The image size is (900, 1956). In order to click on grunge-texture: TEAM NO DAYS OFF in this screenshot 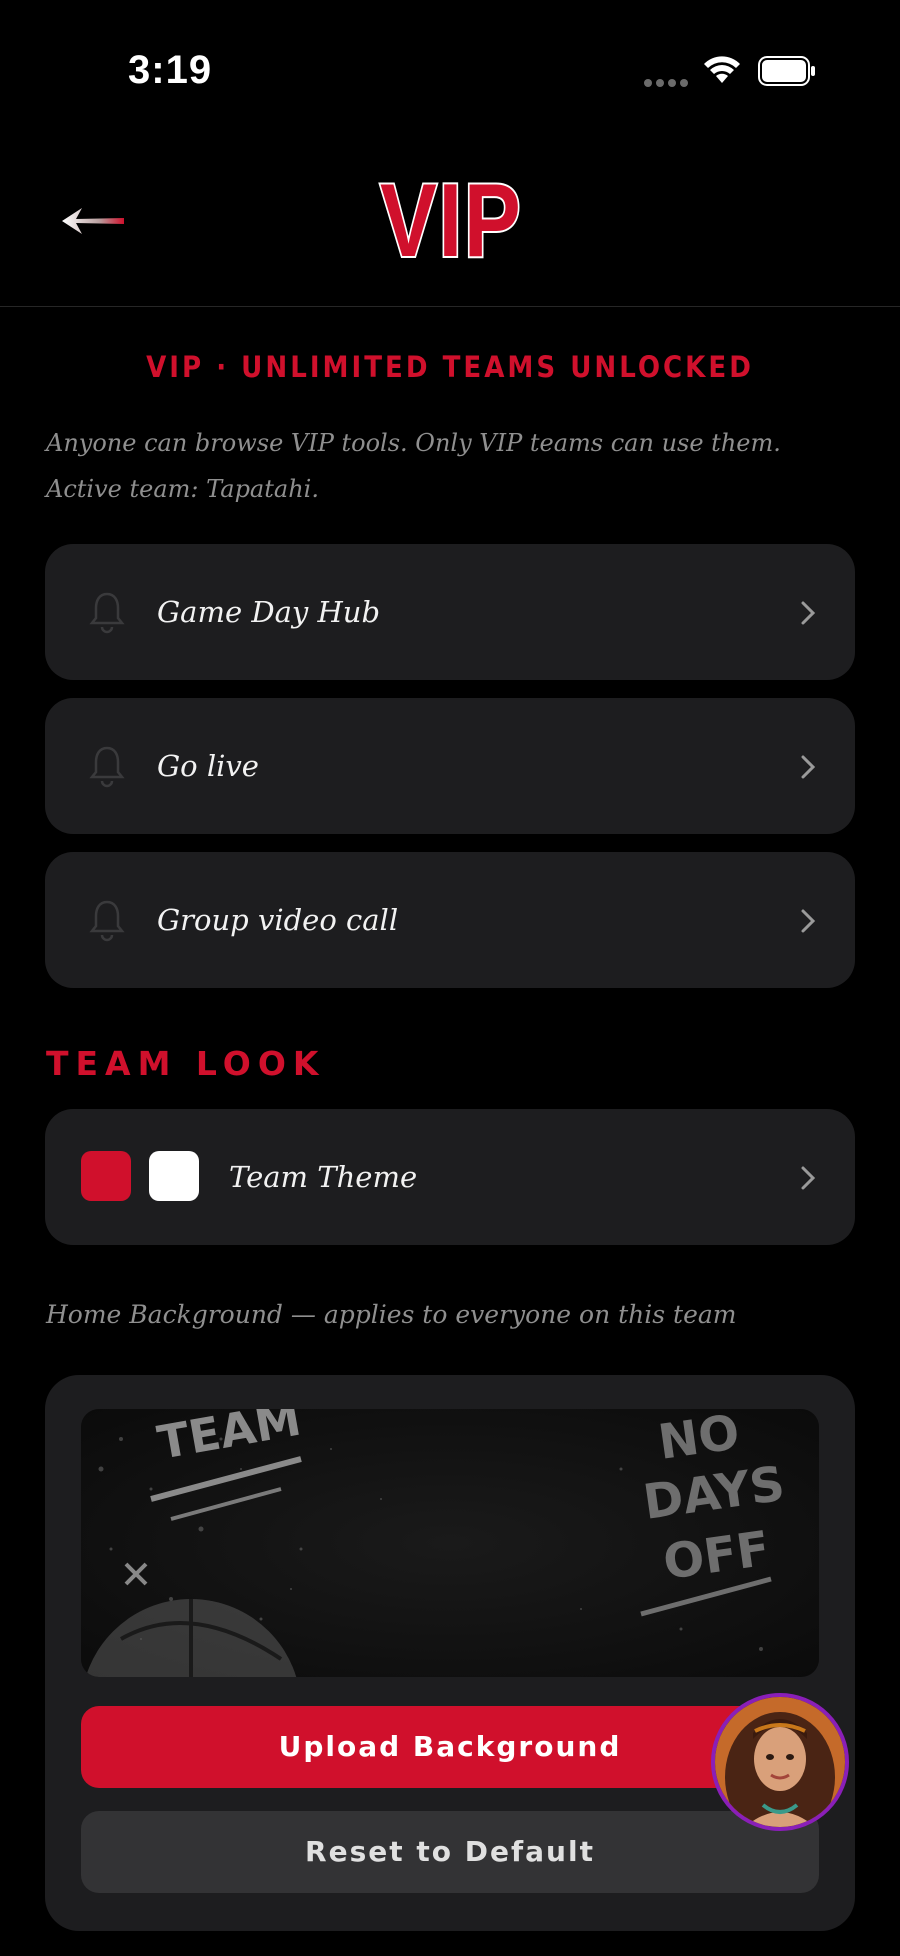, I will do `click(450, 1543)`.